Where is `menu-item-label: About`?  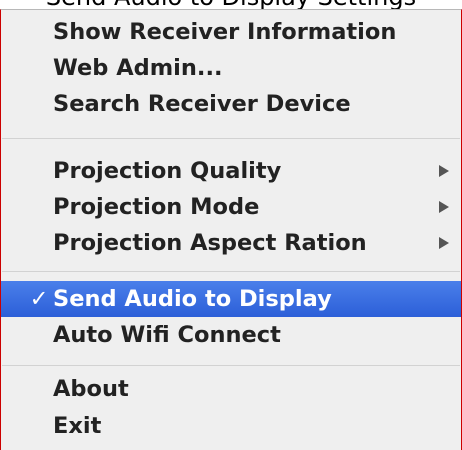 menu-item-label: About is located at coordinates (91, 389).